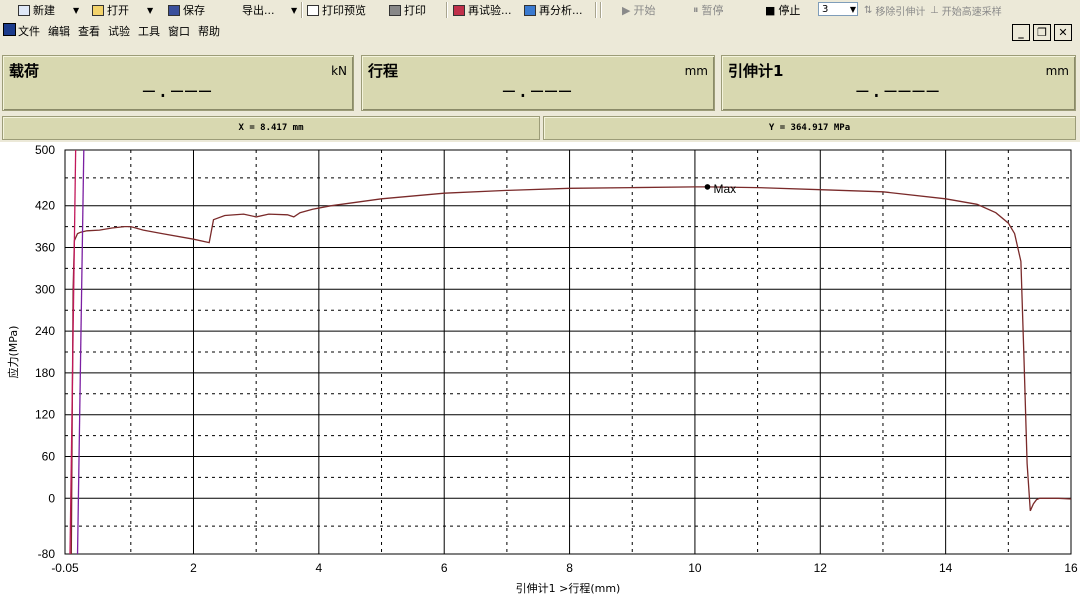 This screenshot has width=1080, height=595. Describe the element at coordinates (119, 31) in the screenshot. I see `menu-test: 试验` at that location.